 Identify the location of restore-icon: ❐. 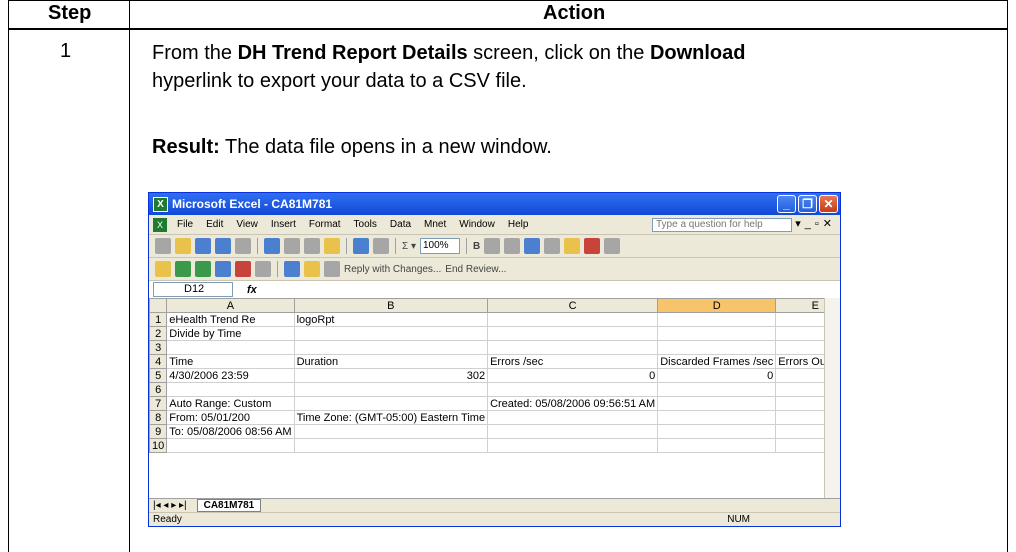
(807, 204).